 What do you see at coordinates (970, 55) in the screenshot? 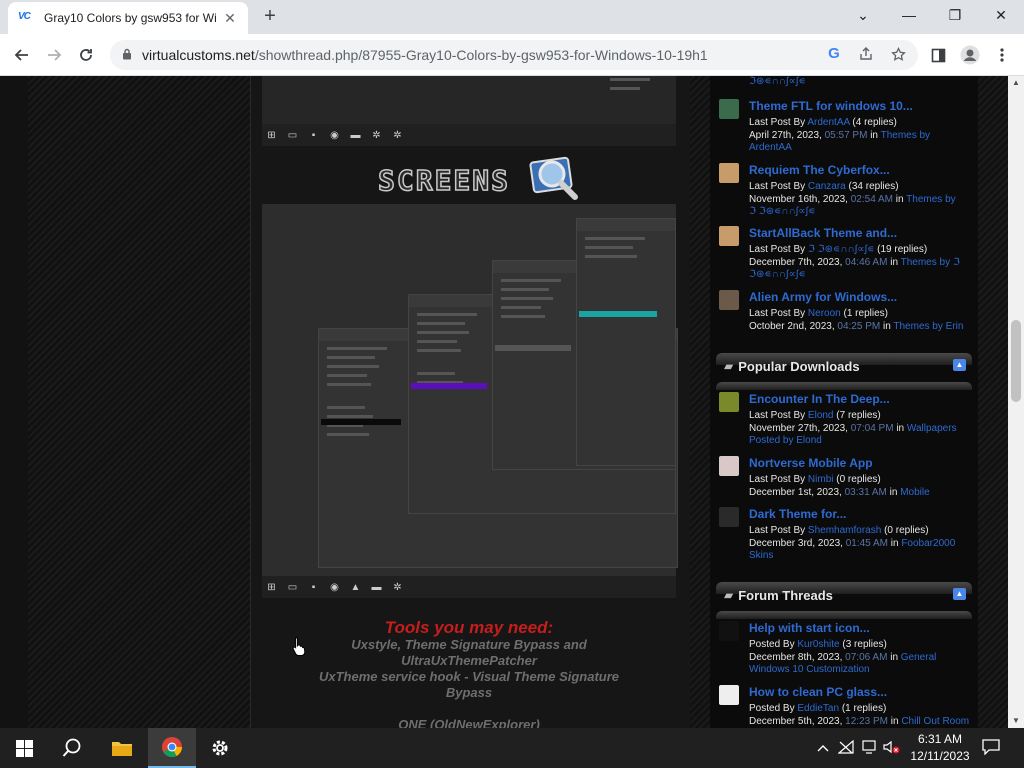
I see `profile-avatar-icon` at bounding box center [970, 55].